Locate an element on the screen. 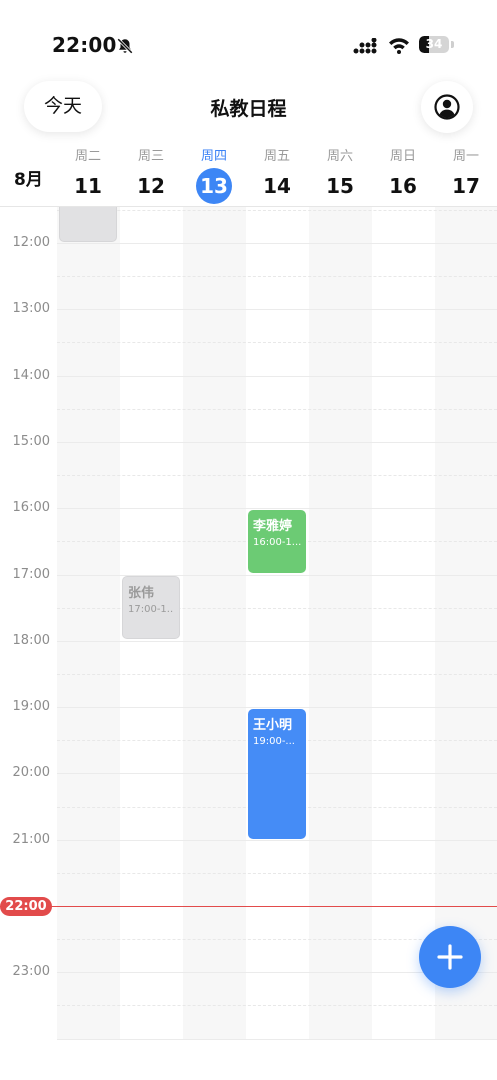  battery-nub is located at coordinates (452, 44).